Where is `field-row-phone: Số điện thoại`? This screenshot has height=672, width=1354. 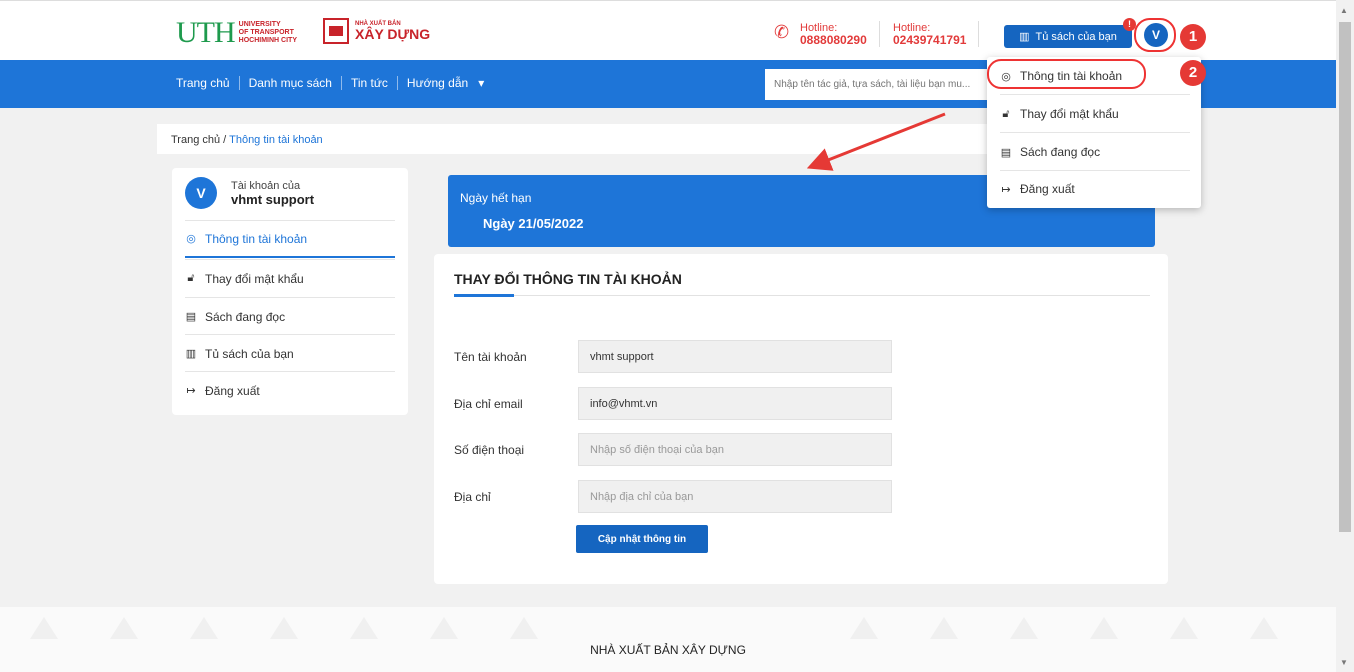 field-row-phone: Số điện thoại is located at coordinates (673, 449).